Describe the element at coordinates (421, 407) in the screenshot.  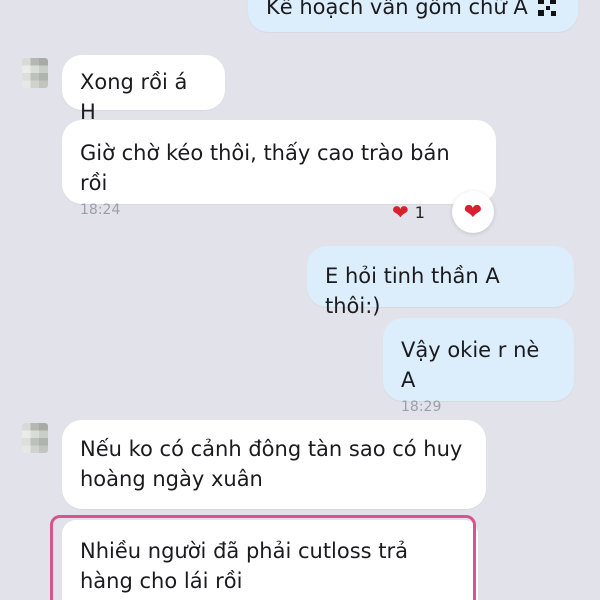
I see `message-timestamp: 18:29` at that location.